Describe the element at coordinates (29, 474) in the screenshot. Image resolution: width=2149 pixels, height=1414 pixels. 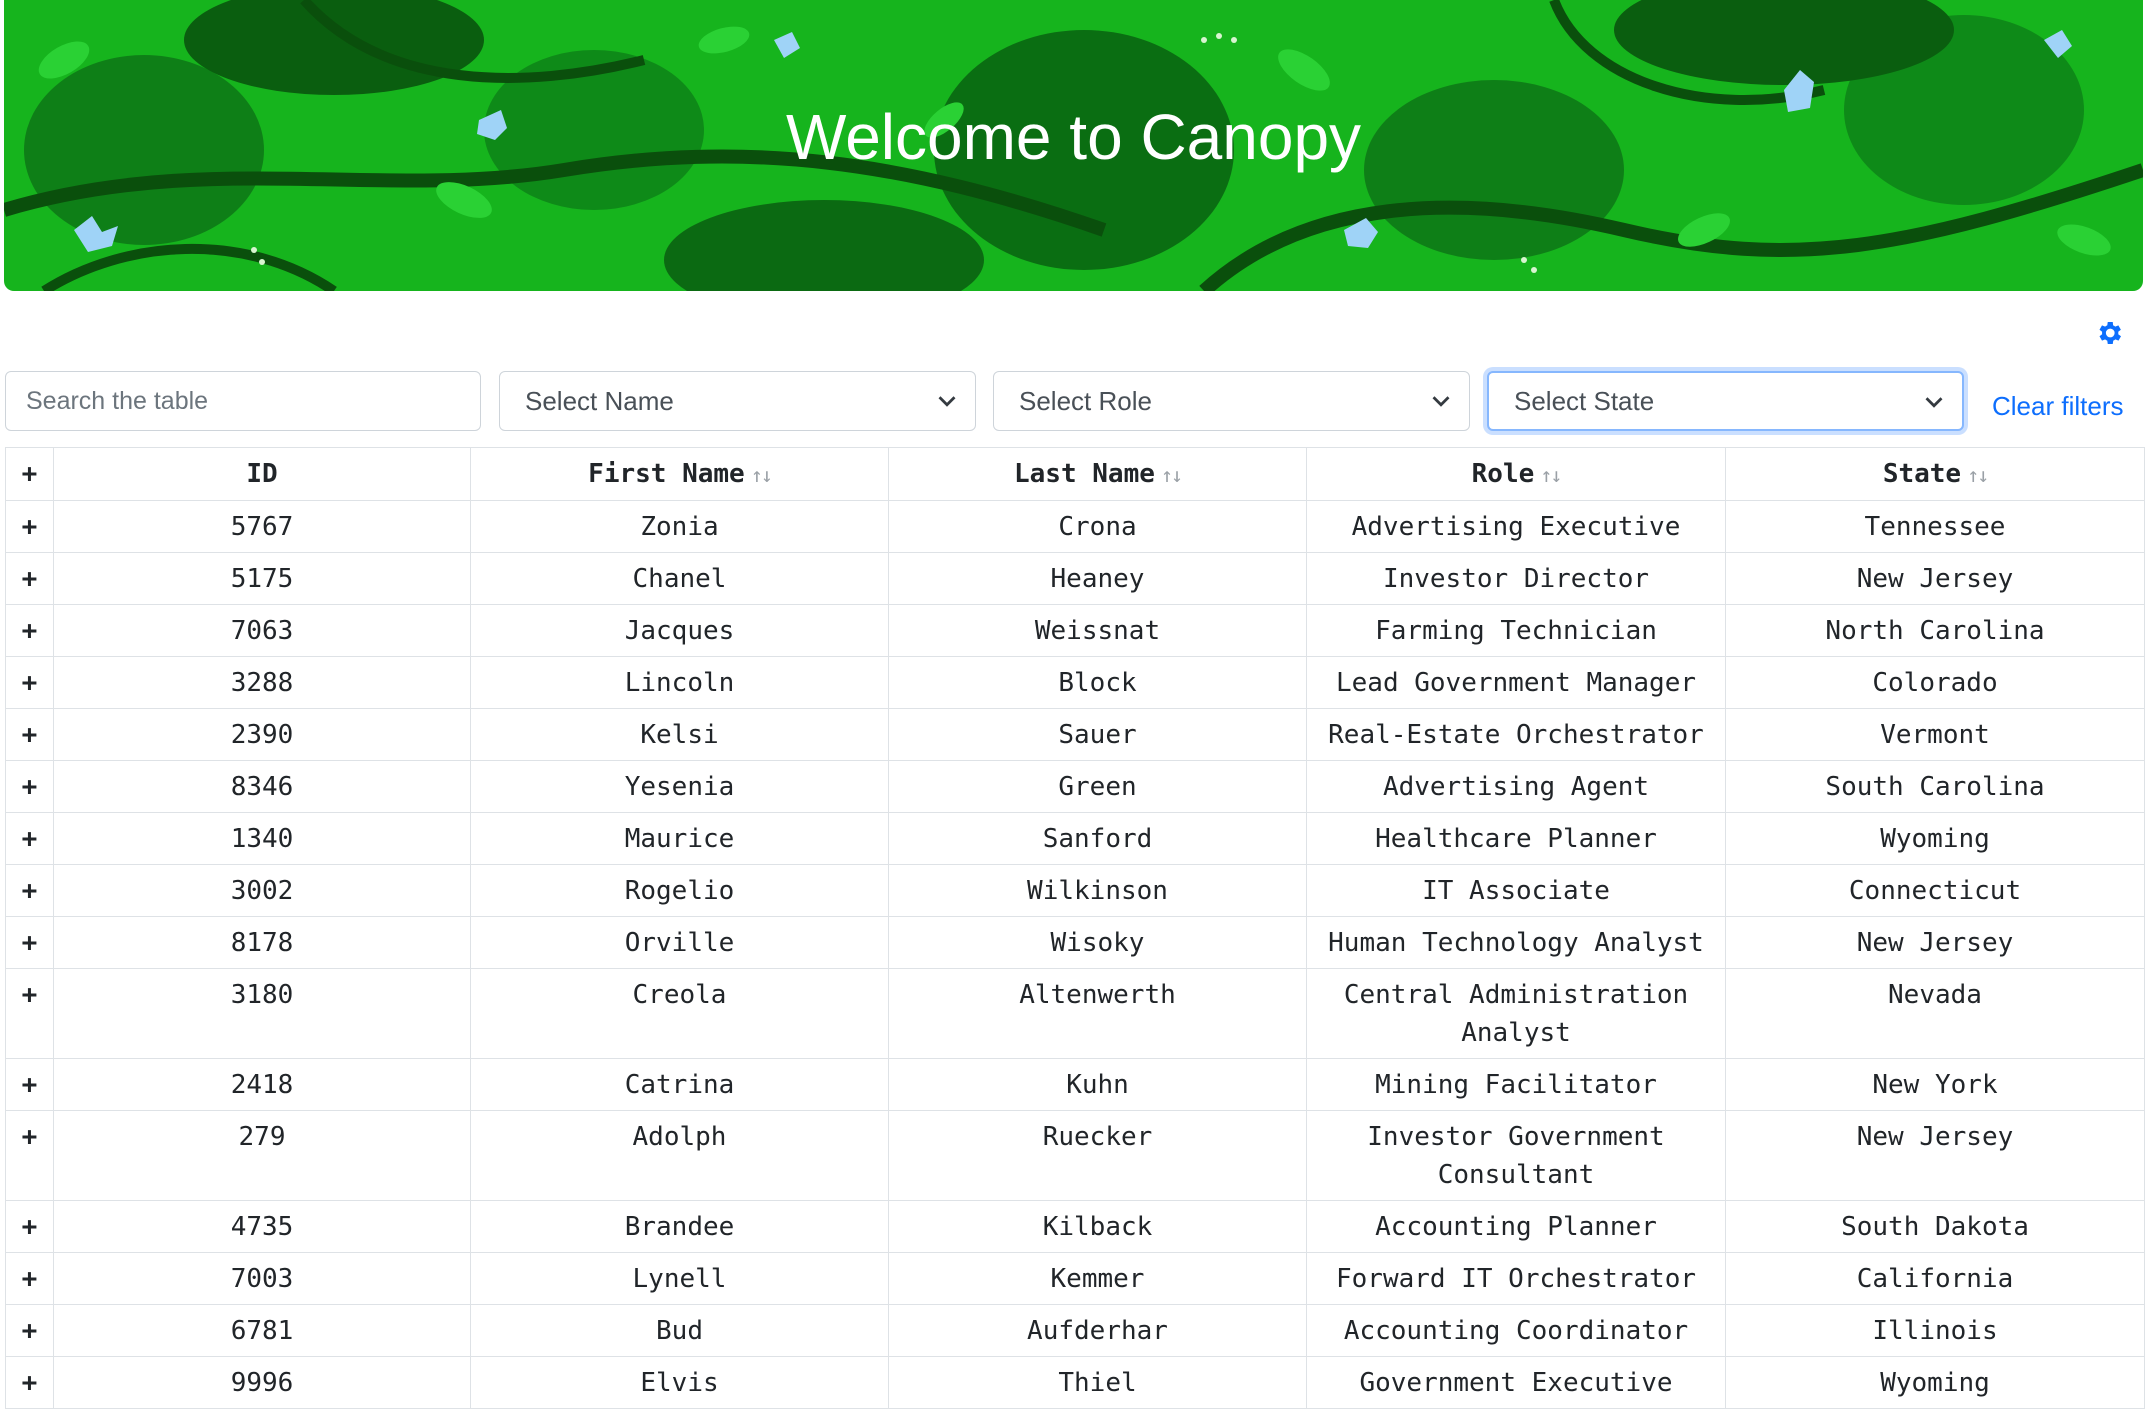
I see `expand-all-header: +` at that location.